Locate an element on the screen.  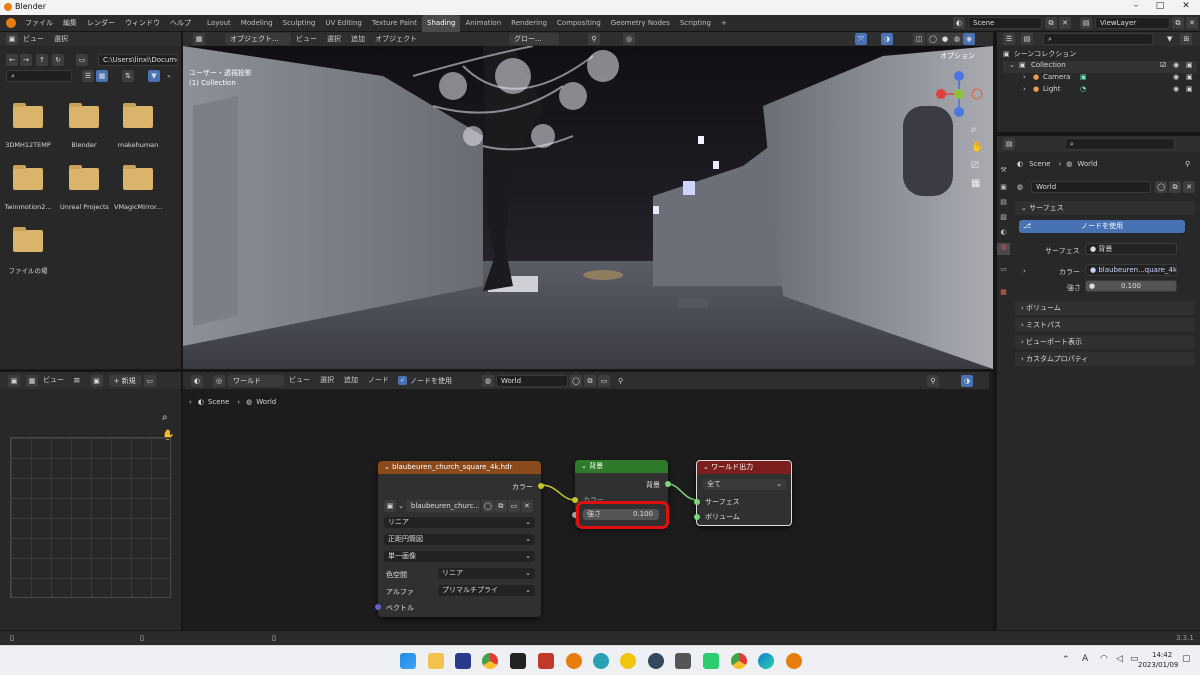
volume-panel-header: › ボリューム is located at coordinates (1105, 308).